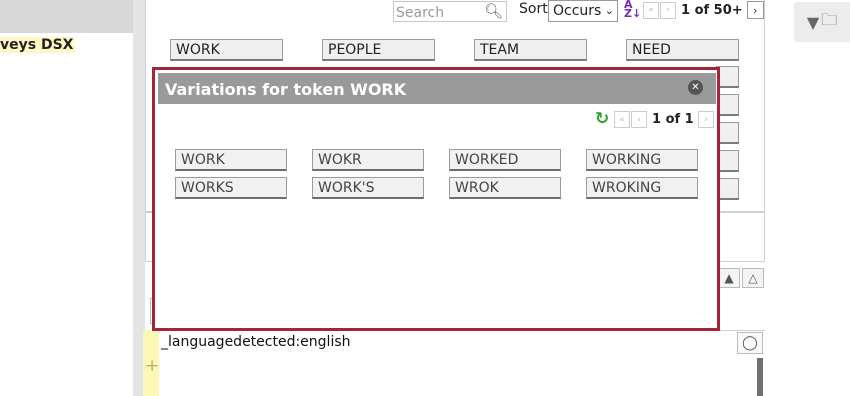 Image resolution: width=850 pixels, height=396 pixels. I want to click on filter-folder-button: ▼ 🗀︎, so click(822, 22).